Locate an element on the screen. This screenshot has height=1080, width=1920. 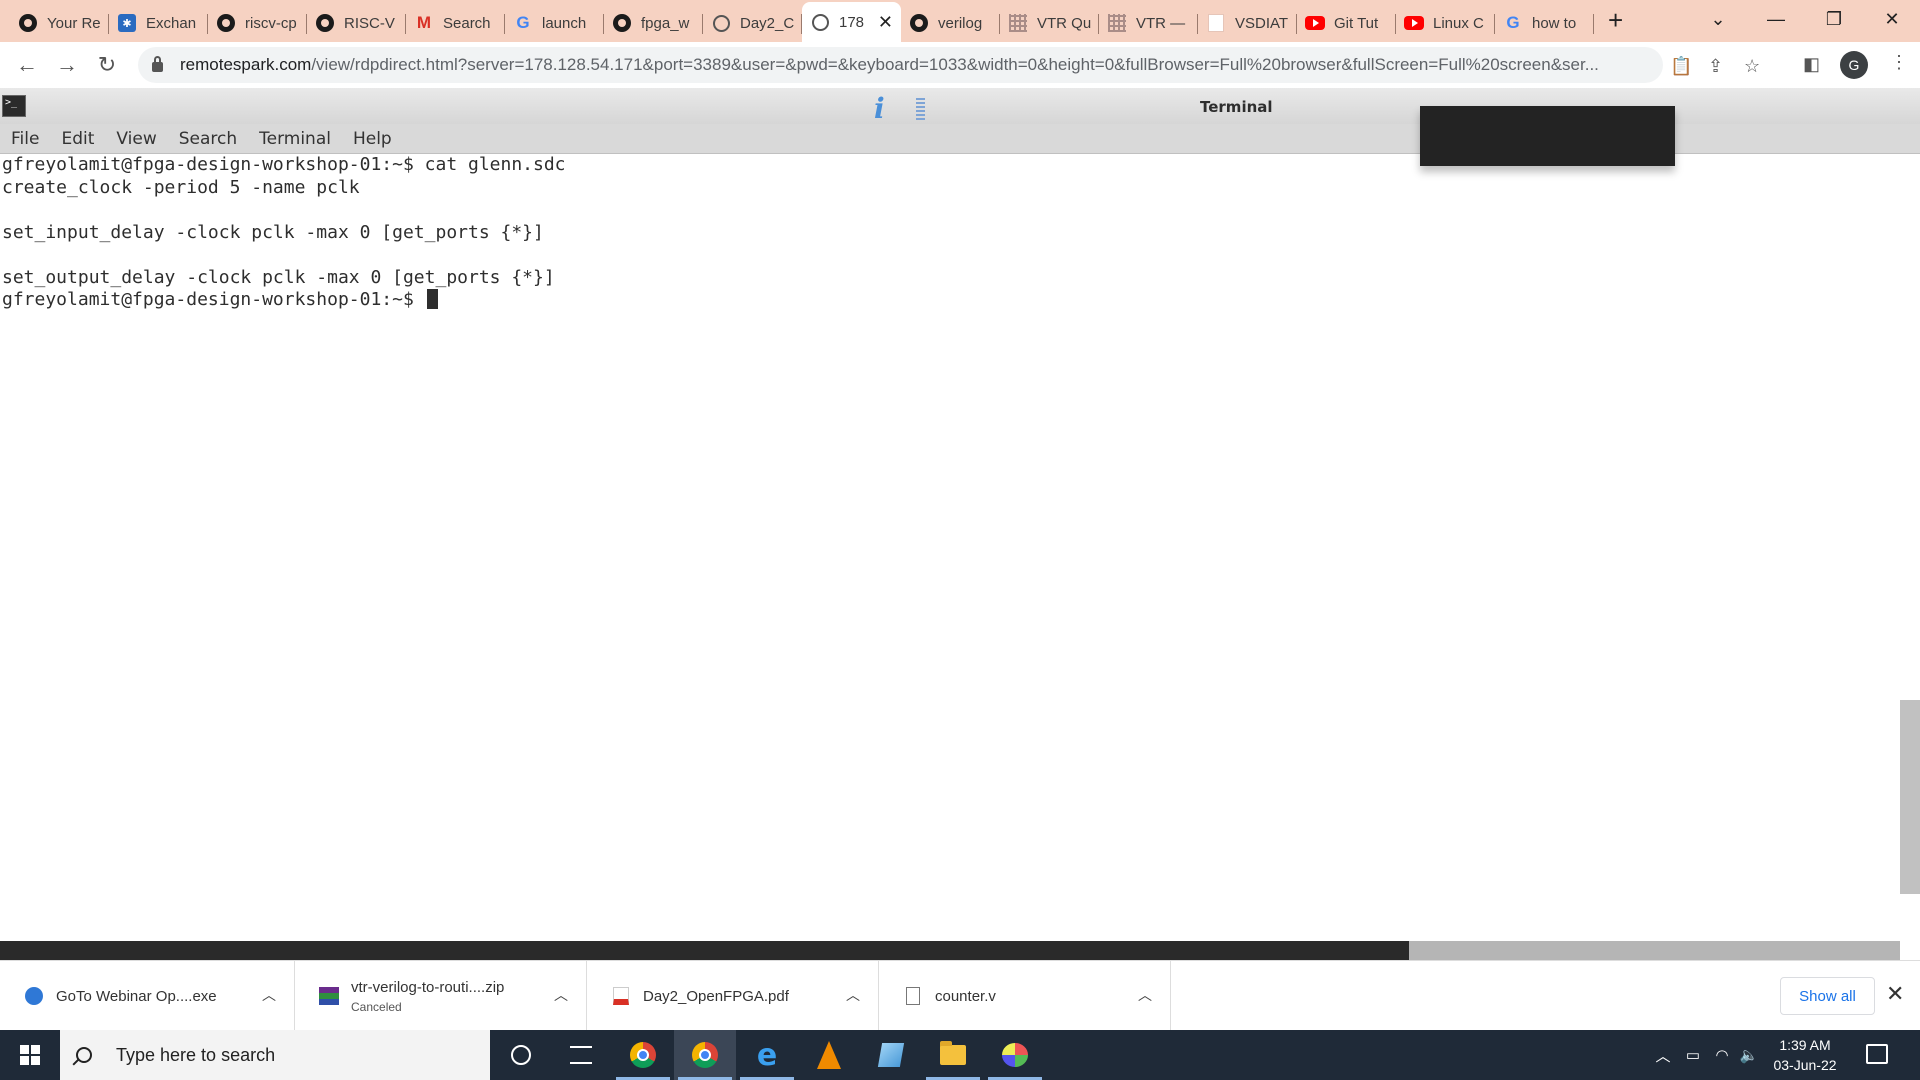
tab-label: VTR Qu is located at coordinates (1064, 23).